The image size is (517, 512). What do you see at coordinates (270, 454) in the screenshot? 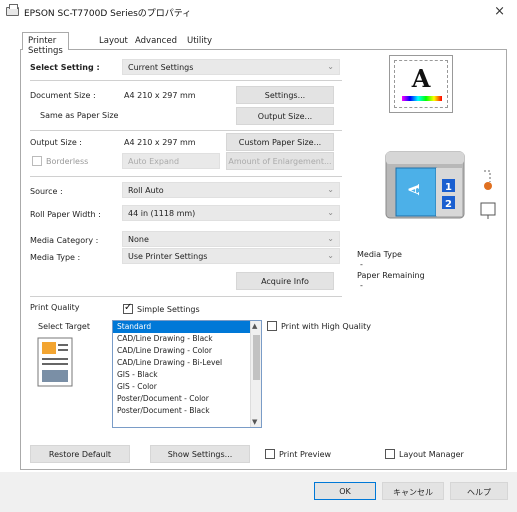
I see `print-preview-checkbox` at bounding box center [270, 454].